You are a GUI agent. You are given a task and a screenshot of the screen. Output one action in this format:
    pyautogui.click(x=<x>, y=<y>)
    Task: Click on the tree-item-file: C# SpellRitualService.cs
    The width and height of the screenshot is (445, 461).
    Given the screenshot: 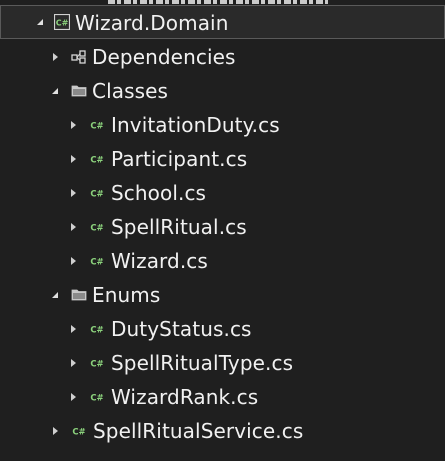 What is the action you would take?
    pyautogui.click(x=222, y=431)
    